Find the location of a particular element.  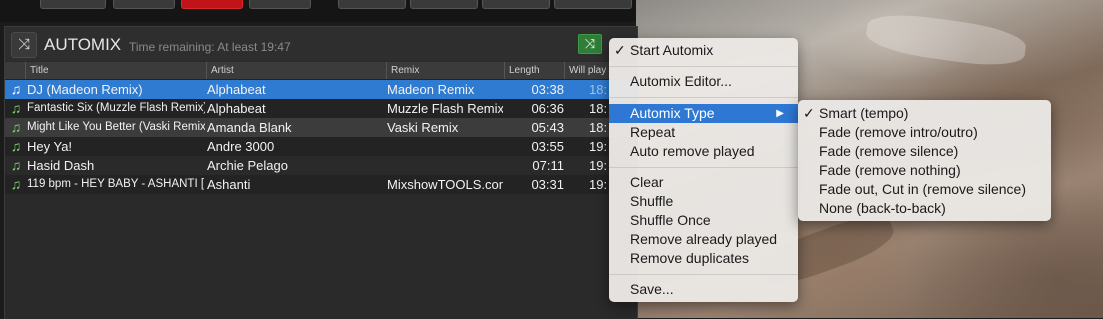

menu-item-label: Fade out, Cut in (remove silence) is located at coordinates (922, 189).